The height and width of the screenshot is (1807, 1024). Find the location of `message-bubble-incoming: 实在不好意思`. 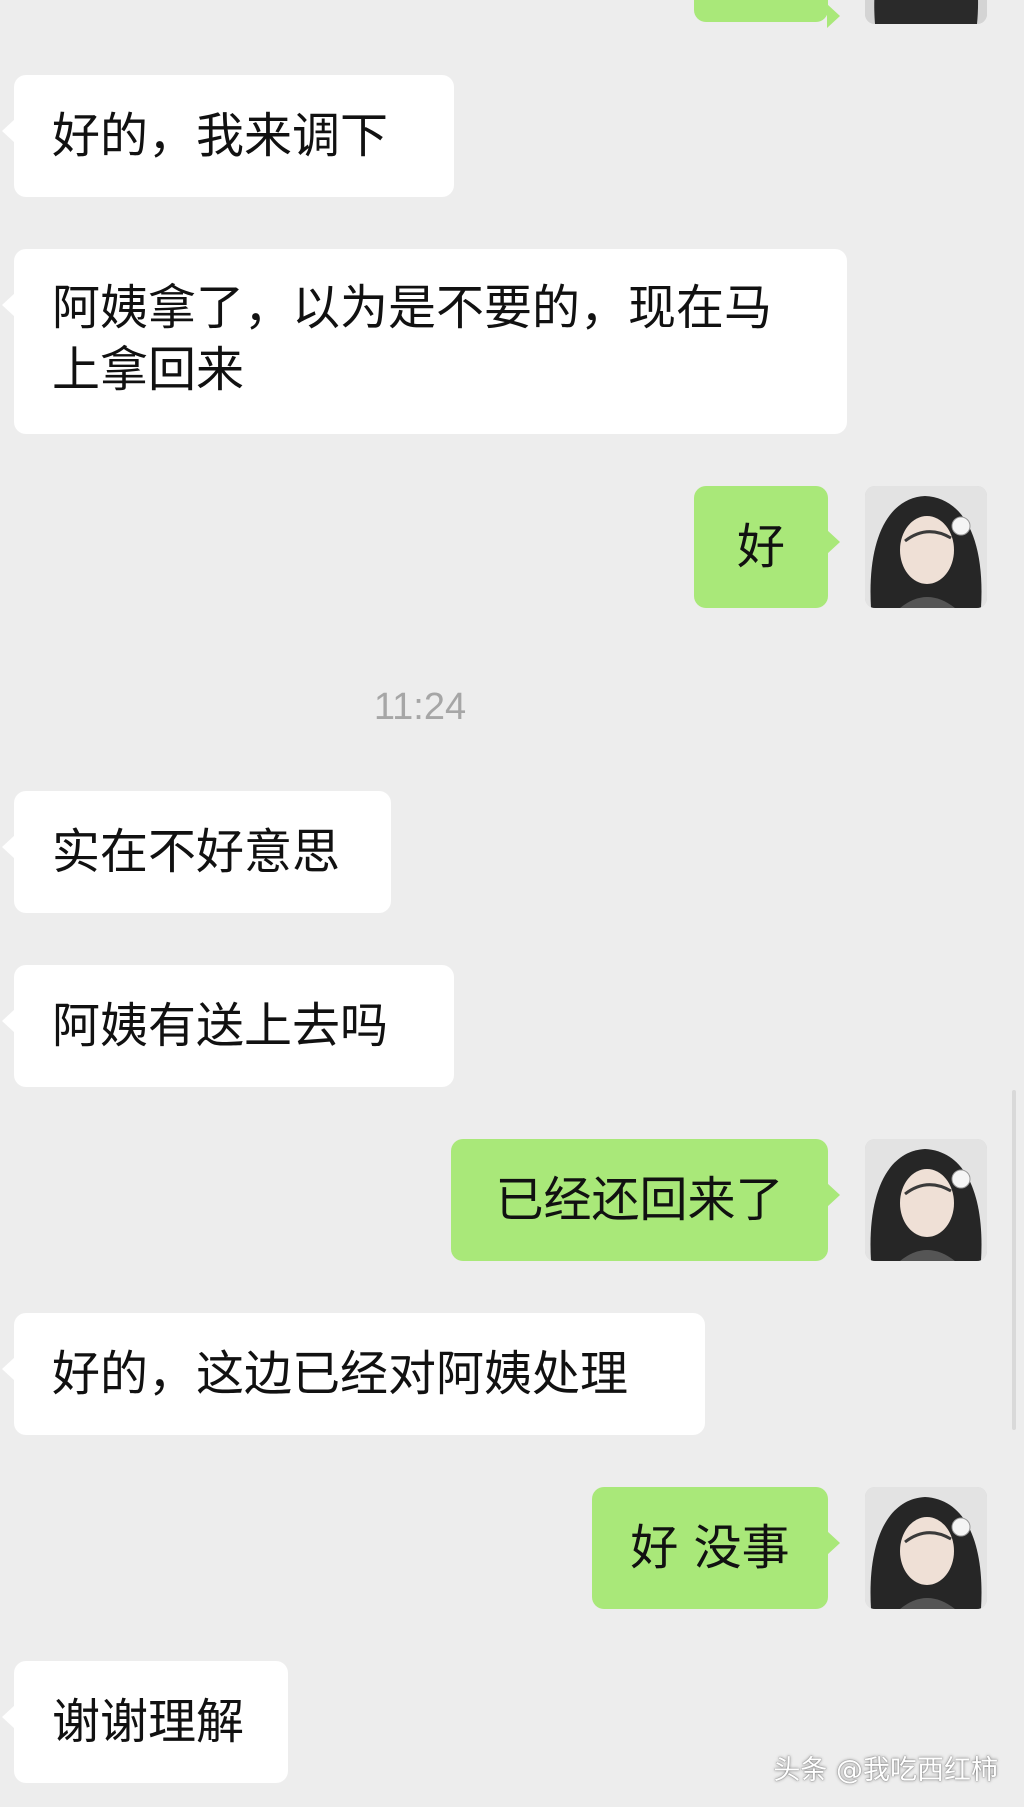

message-bubble-incoming: 实在不好意思 is located at coordinates (196, 852).